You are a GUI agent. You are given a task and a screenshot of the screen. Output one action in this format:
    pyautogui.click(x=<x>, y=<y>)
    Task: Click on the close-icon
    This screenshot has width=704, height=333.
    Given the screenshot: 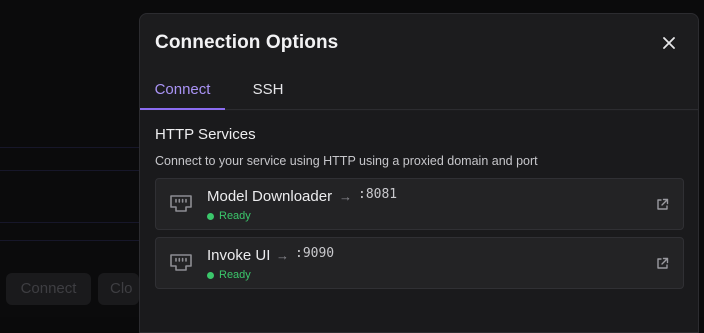 What is the action you would take?
    pyautogui.click(x=669, y=43)
    